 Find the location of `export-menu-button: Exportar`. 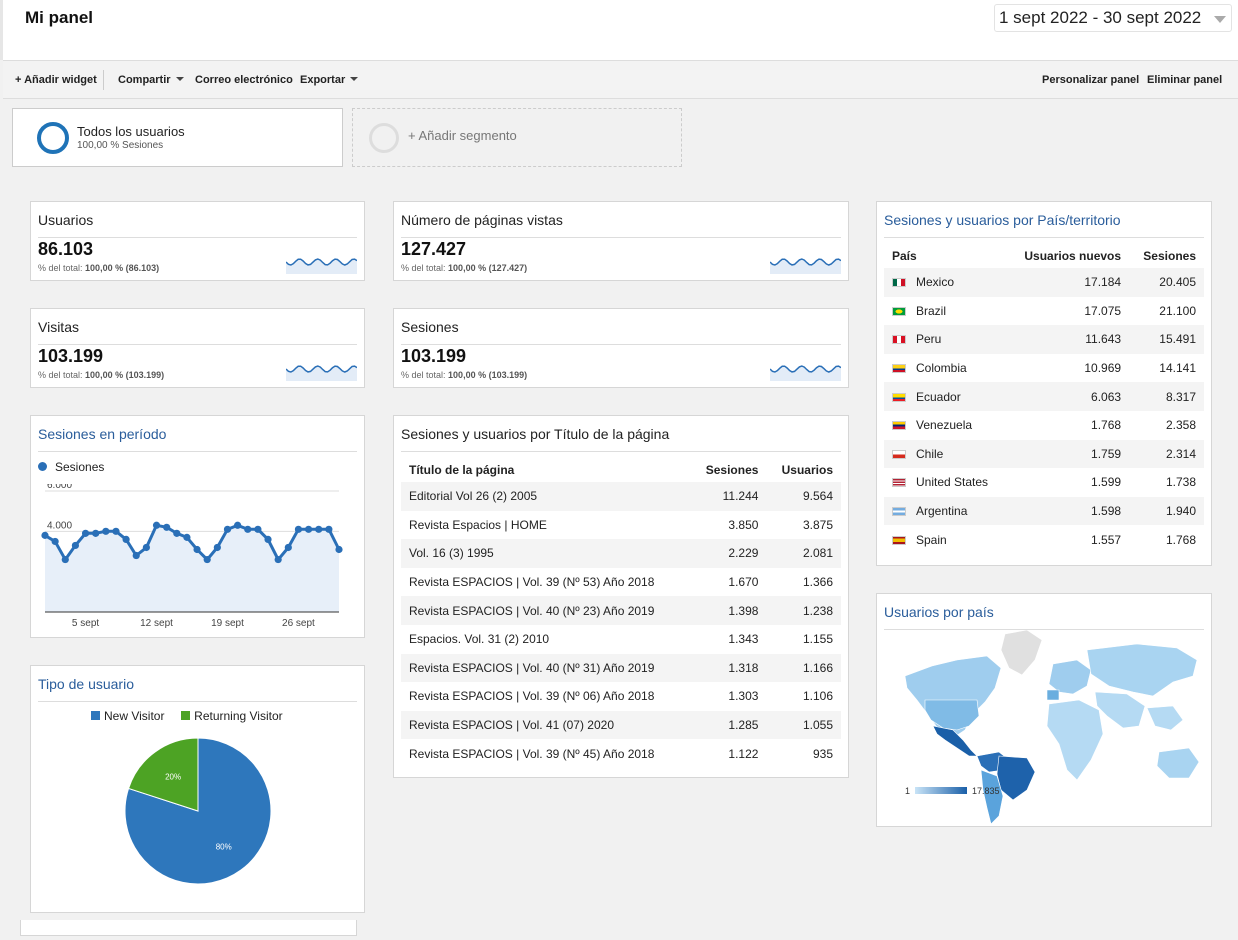

export-menu-button: Exportar is located at coordinates (329, 80).